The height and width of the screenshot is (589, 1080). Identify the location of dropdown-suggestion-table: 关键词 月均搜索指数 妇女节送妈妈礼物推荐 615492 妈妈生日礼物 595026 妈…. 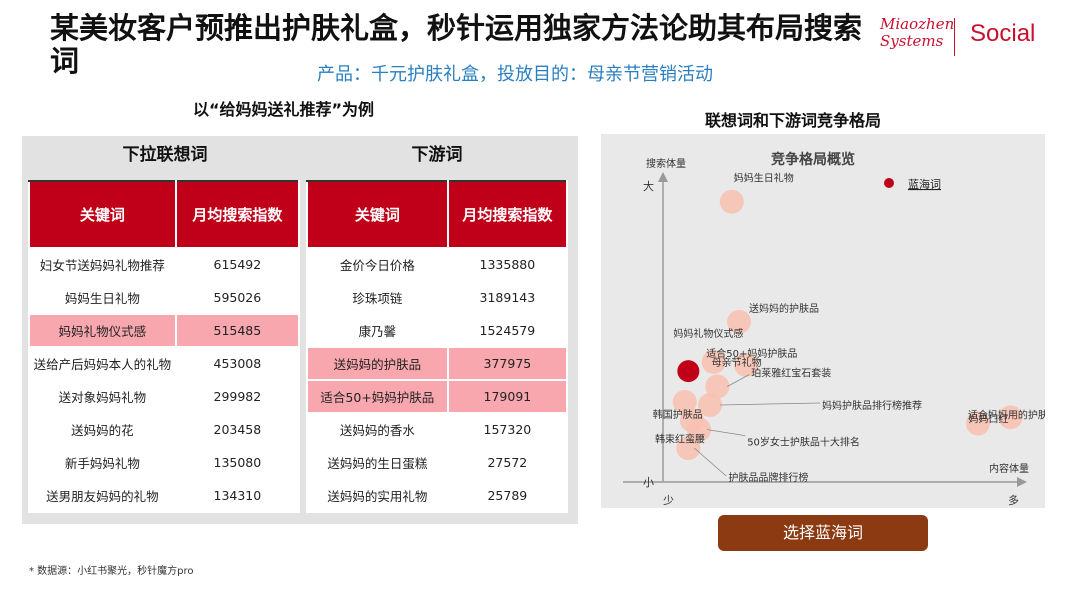
(164, 346).